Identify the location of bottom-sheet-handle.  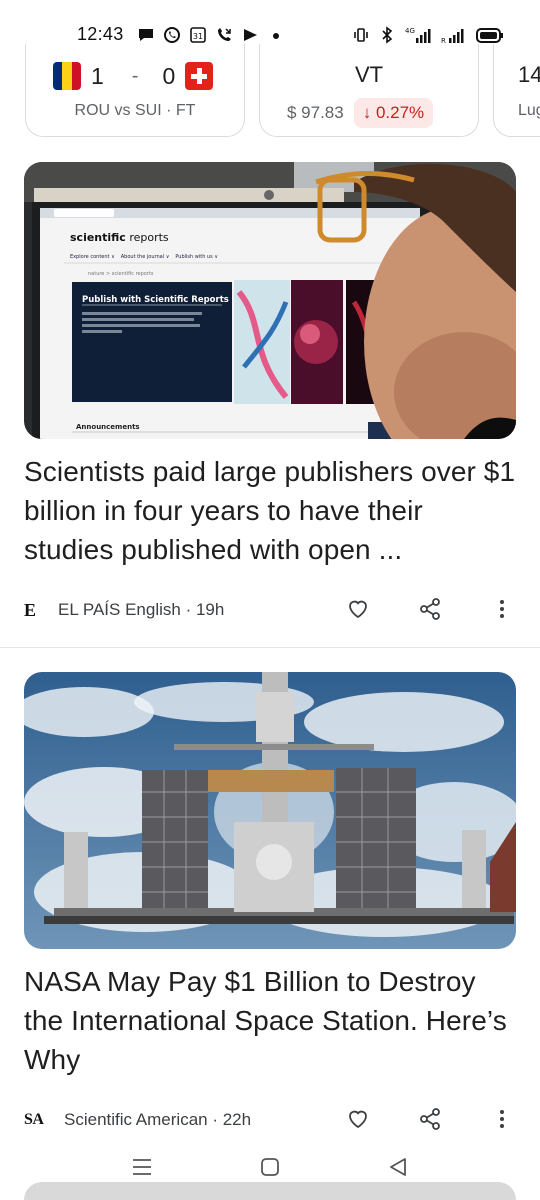
(270, 1191).